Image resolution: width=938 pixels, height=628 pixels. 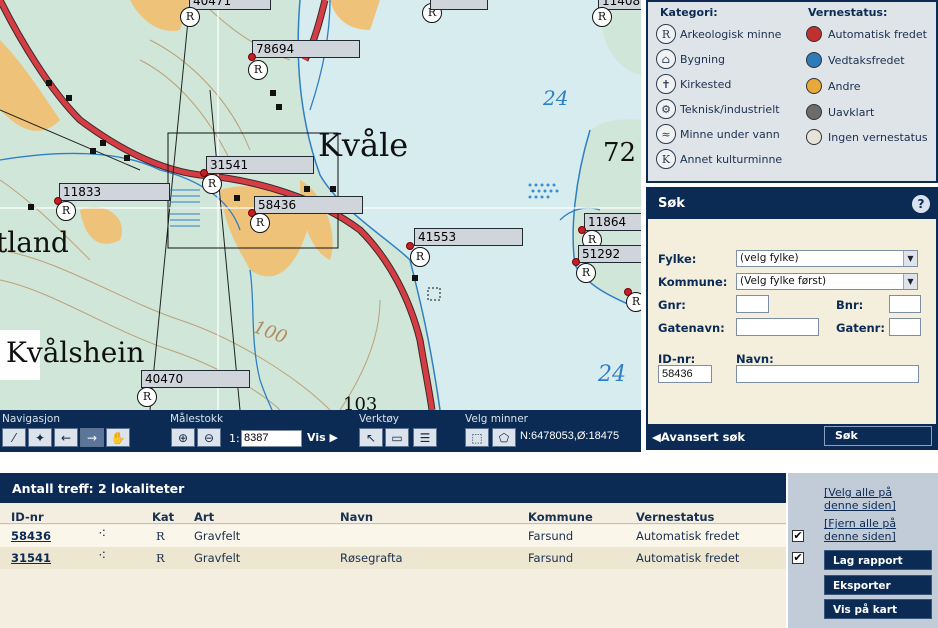 I want to click on legend-status: Vedtaksfredet, so click(x=855, y=60).